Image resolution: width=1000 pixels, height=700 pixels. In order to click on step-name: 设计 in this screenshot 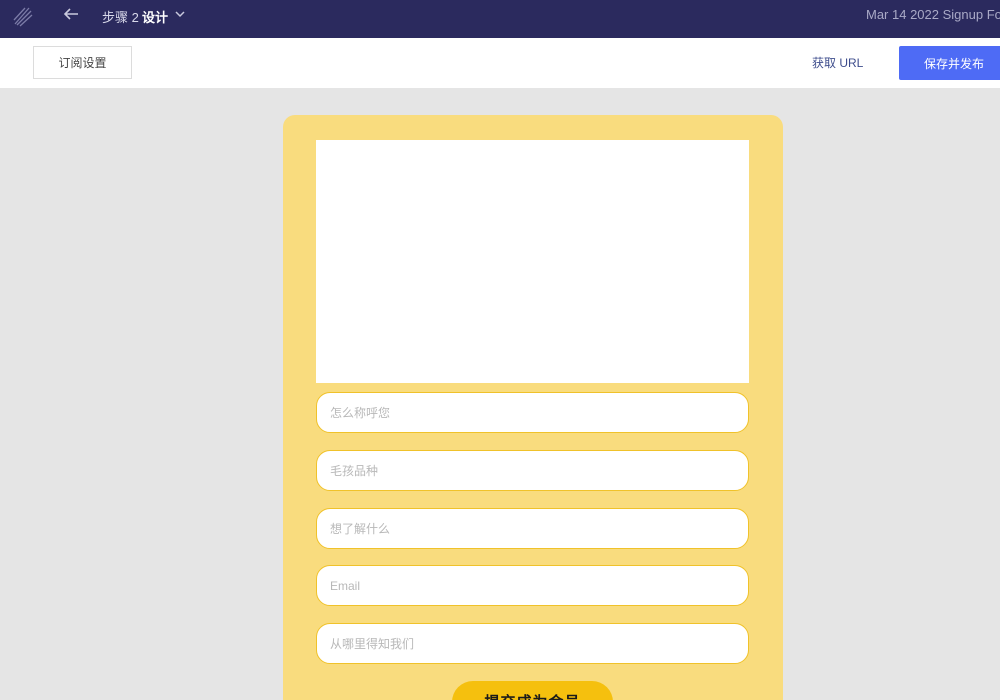, I will do `click(155, 16)`.